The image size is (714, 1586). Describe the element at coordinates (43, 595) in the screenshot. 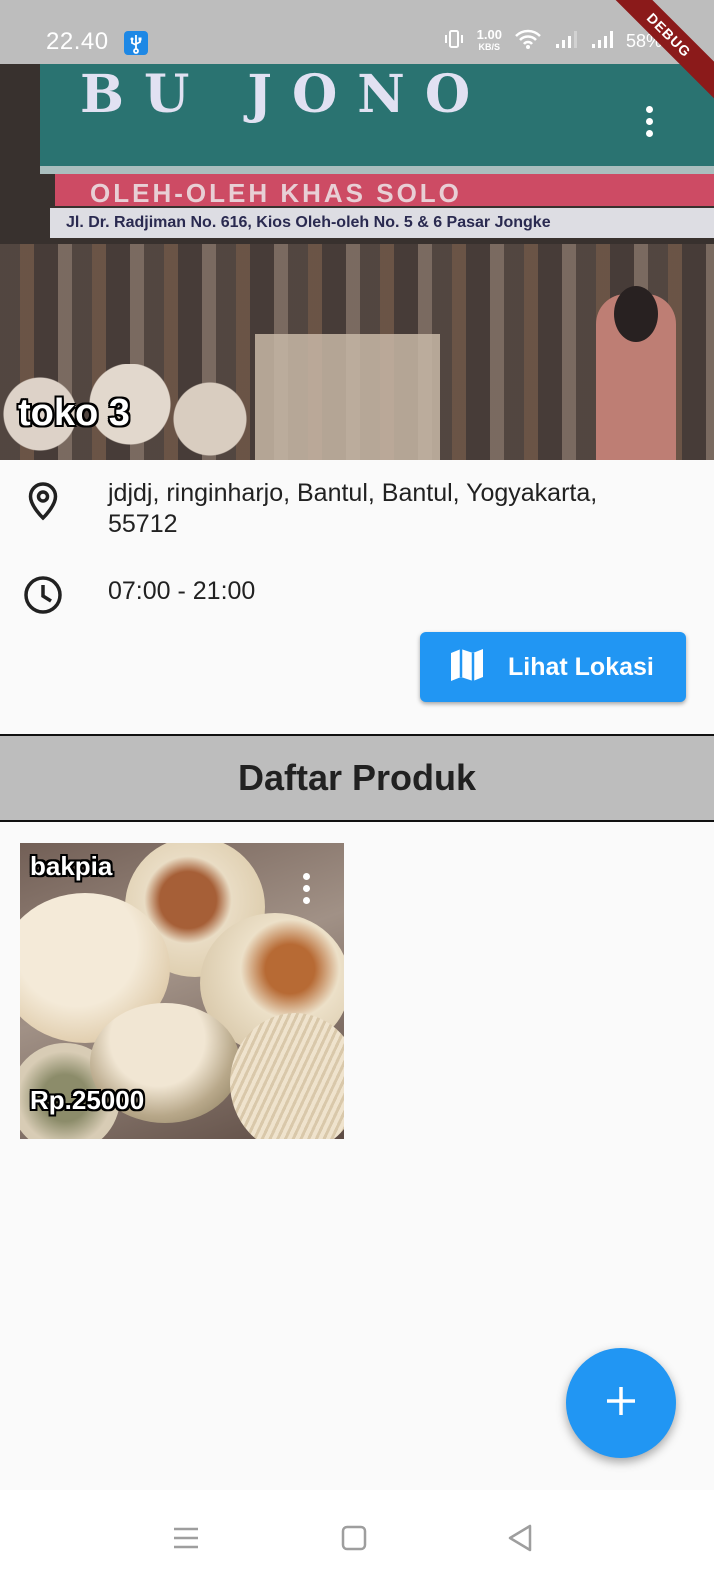

I see `clock-icon` at that location.